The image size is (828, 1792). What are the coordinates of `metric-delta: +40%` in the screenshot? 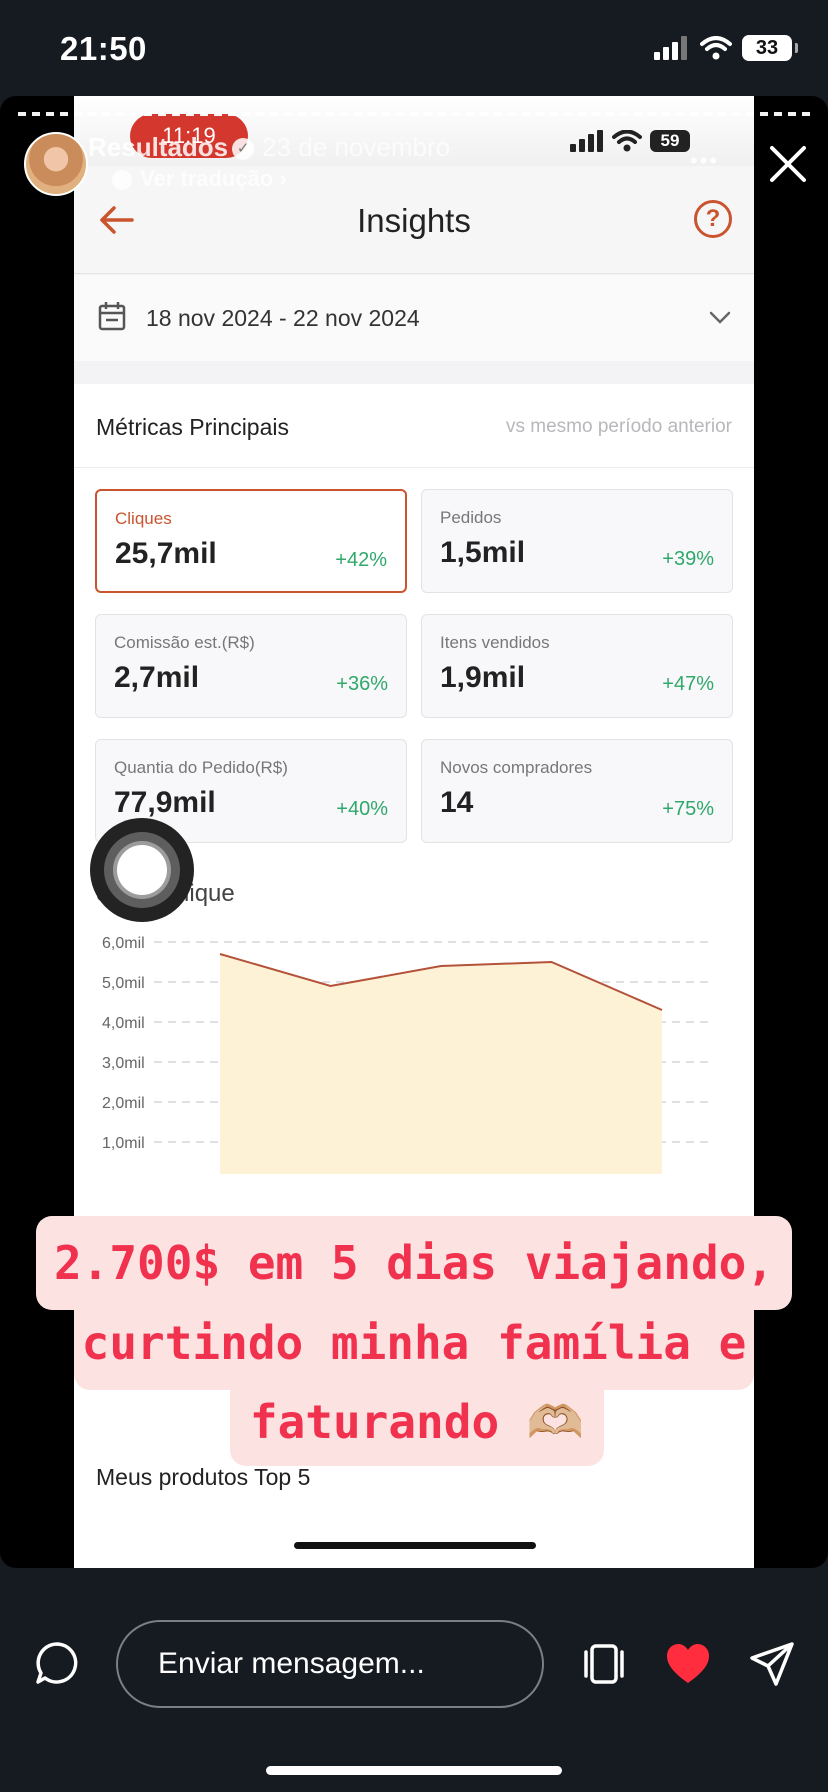 It's located at (362, 809).